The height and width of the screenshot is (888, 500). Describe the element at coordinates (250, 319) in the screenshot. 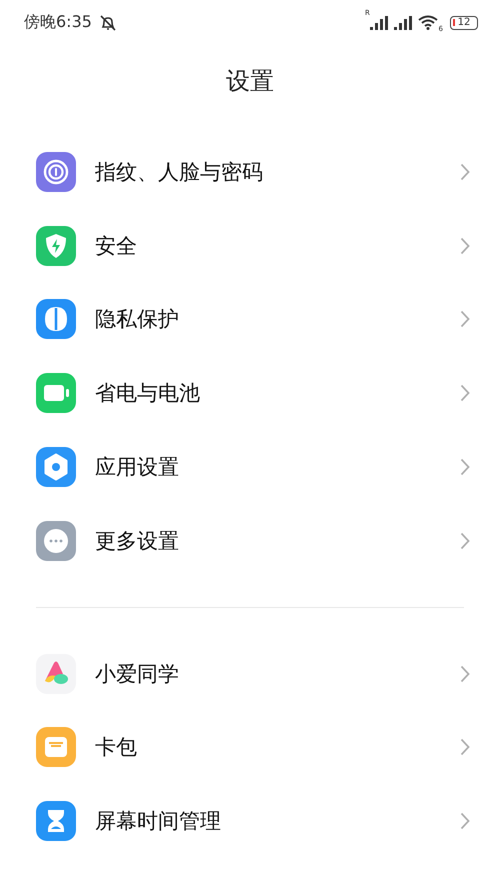

I see `settings-item: 隐私保护` at that location.